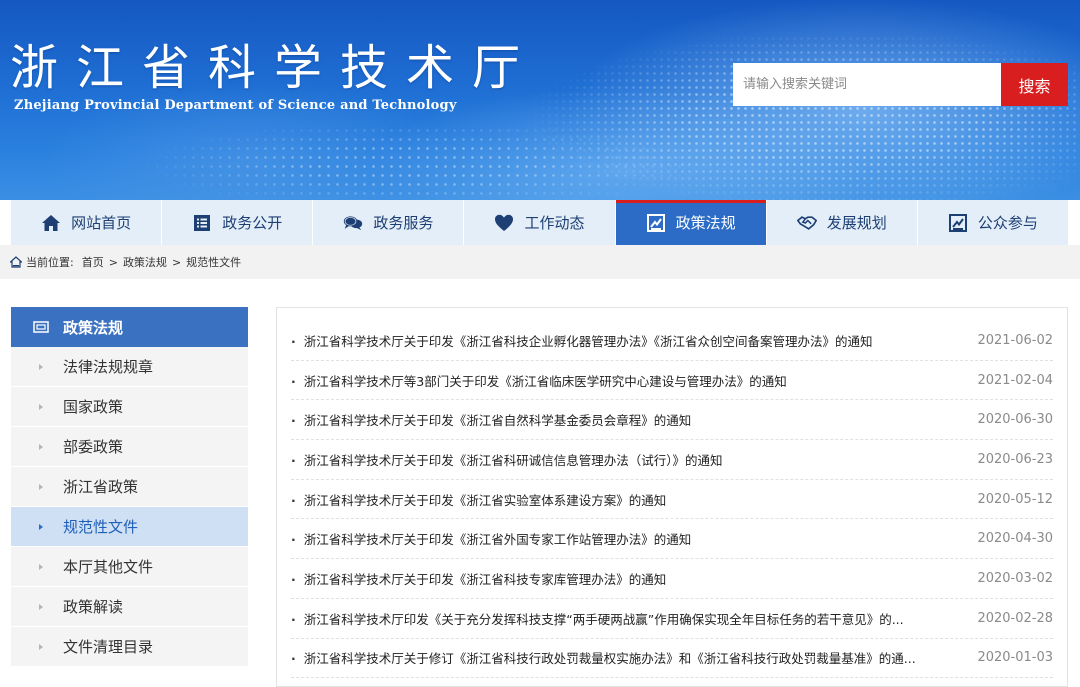  What do you see at coordinates (672, 579) in the screenshot?
I see `list-item: 浙江省科学技术厅关于印发《浙江省科技专家库管理办法》的通知 2020-03-02` at bounding box center [672, 579].